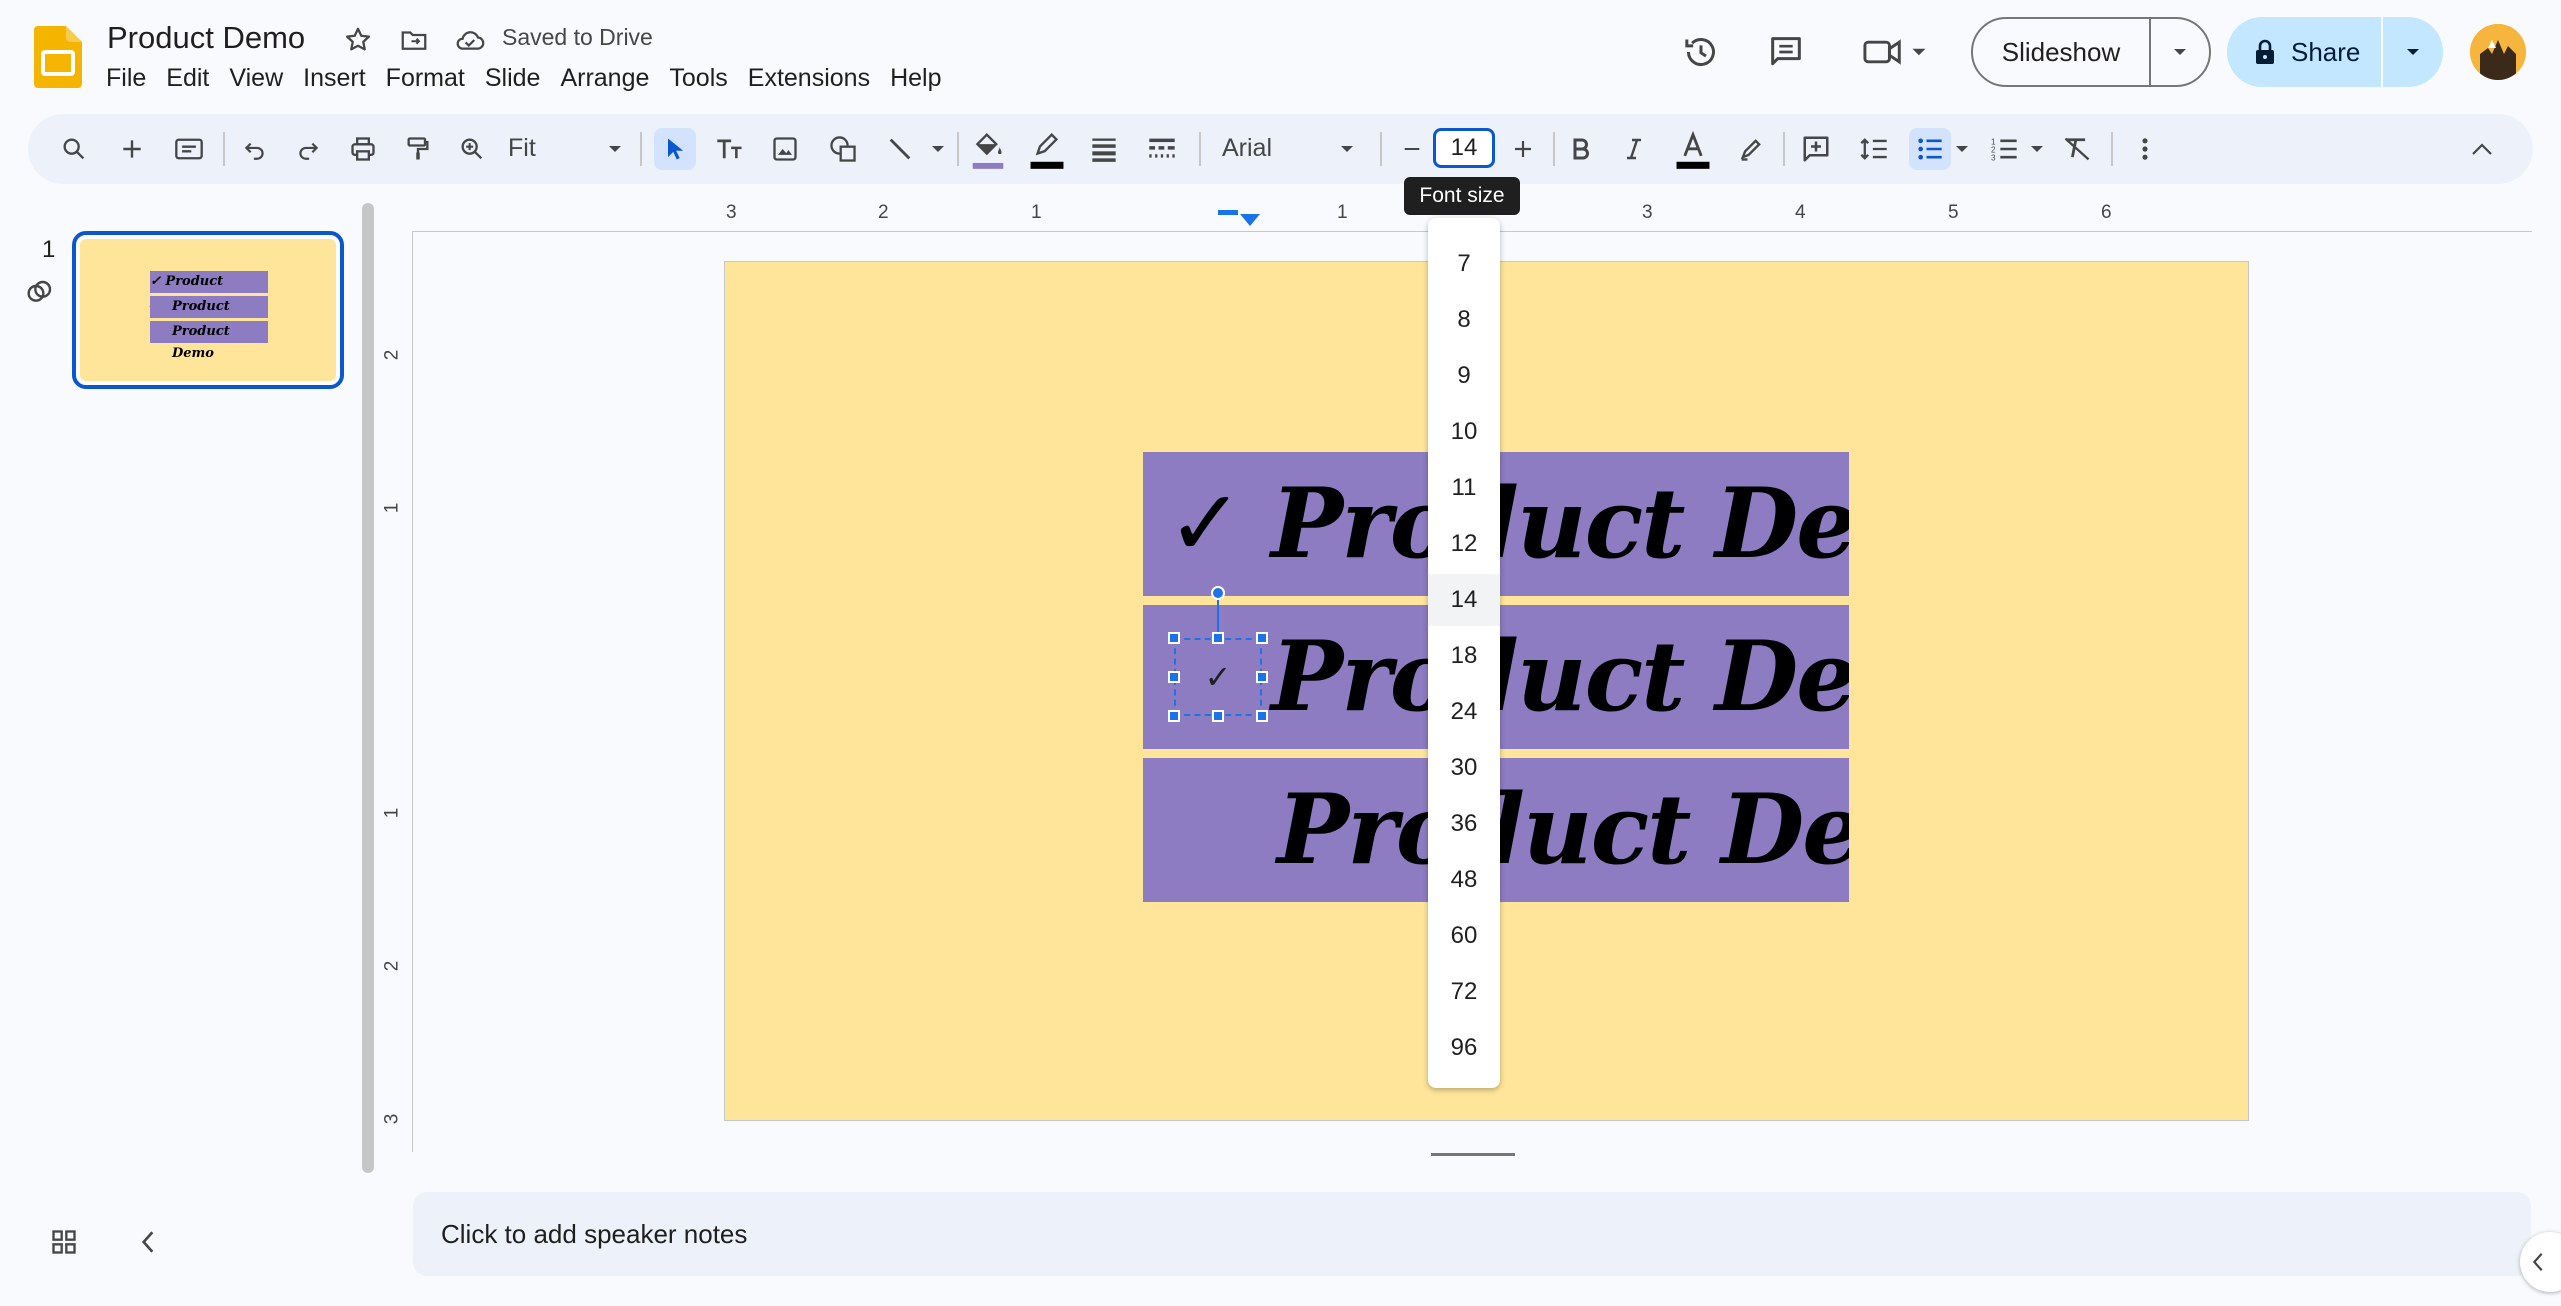 This screenshot has width=2561, height=1306. Describe the element at coordinates (414, 40) in the screenshot. I see `move-folder-icon` at that location.